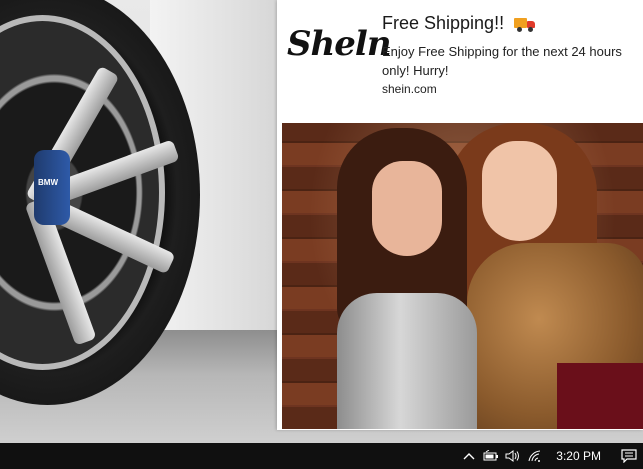  What do you see at coordinates (443, 23) in the screenshot?
I see `notification-title: Free Shipping!!` at bounding box center [443, 23].